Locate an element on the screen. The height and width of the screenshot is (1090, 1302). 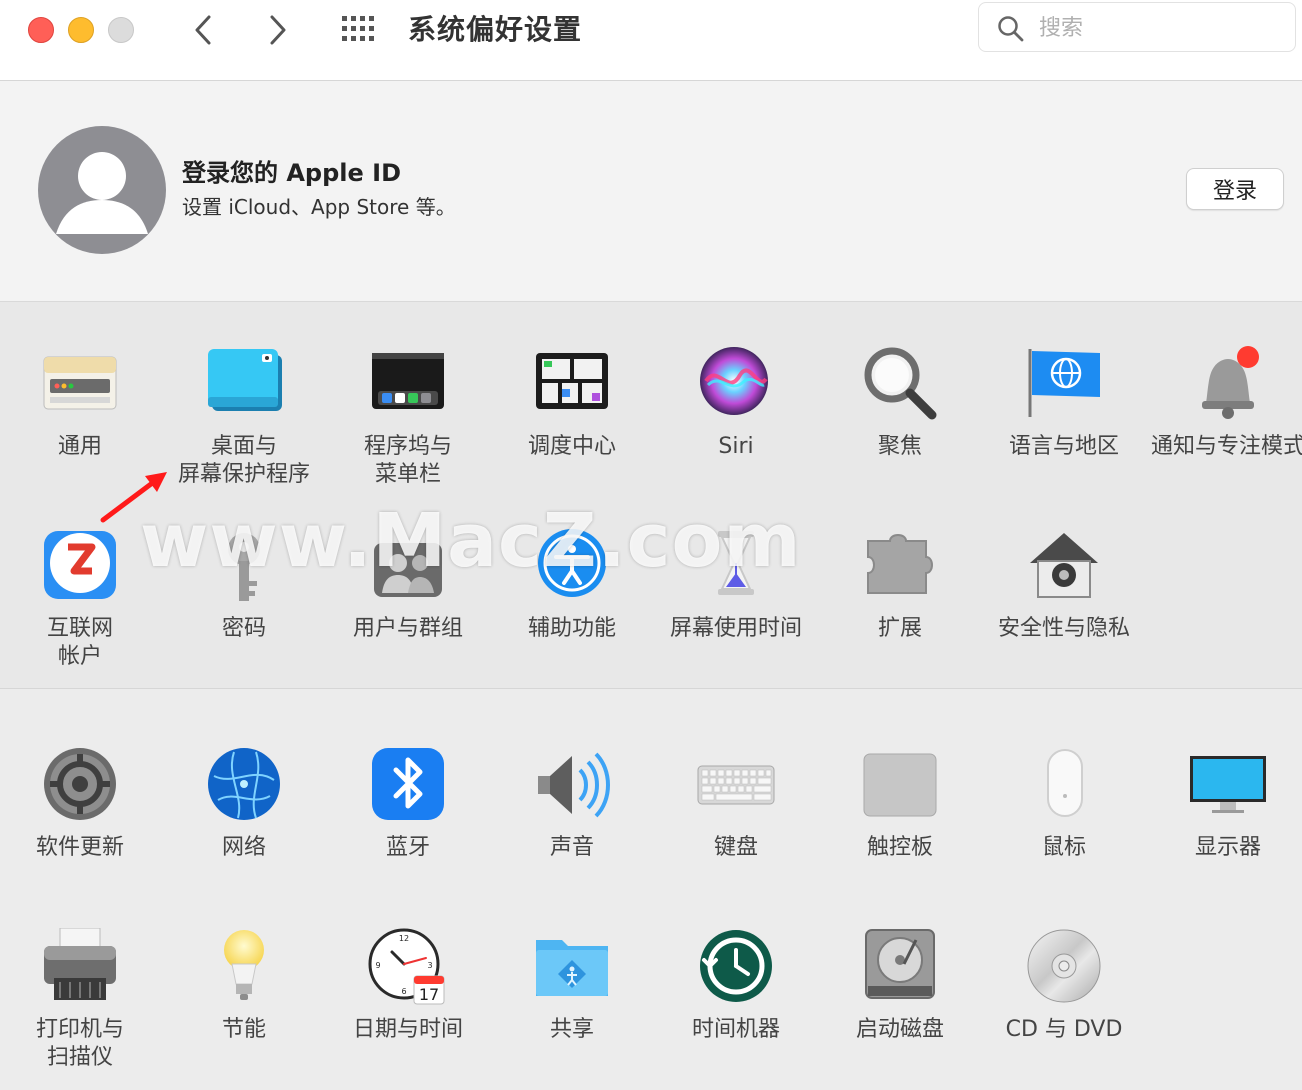
pref-label: 用户与群组 is located at coordinates (407, 628).